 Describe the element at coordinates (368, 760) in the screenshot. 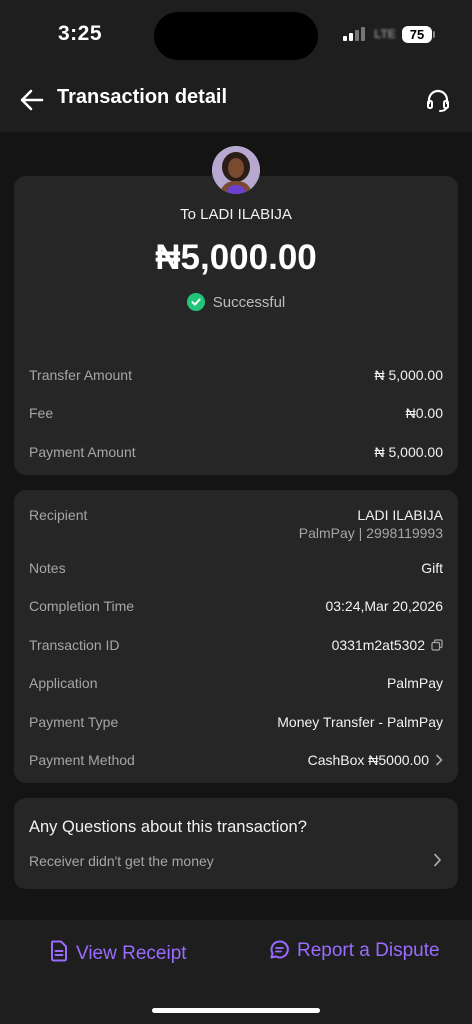

I see `payment-method-text: CashBox ₦5000.00` at that location.